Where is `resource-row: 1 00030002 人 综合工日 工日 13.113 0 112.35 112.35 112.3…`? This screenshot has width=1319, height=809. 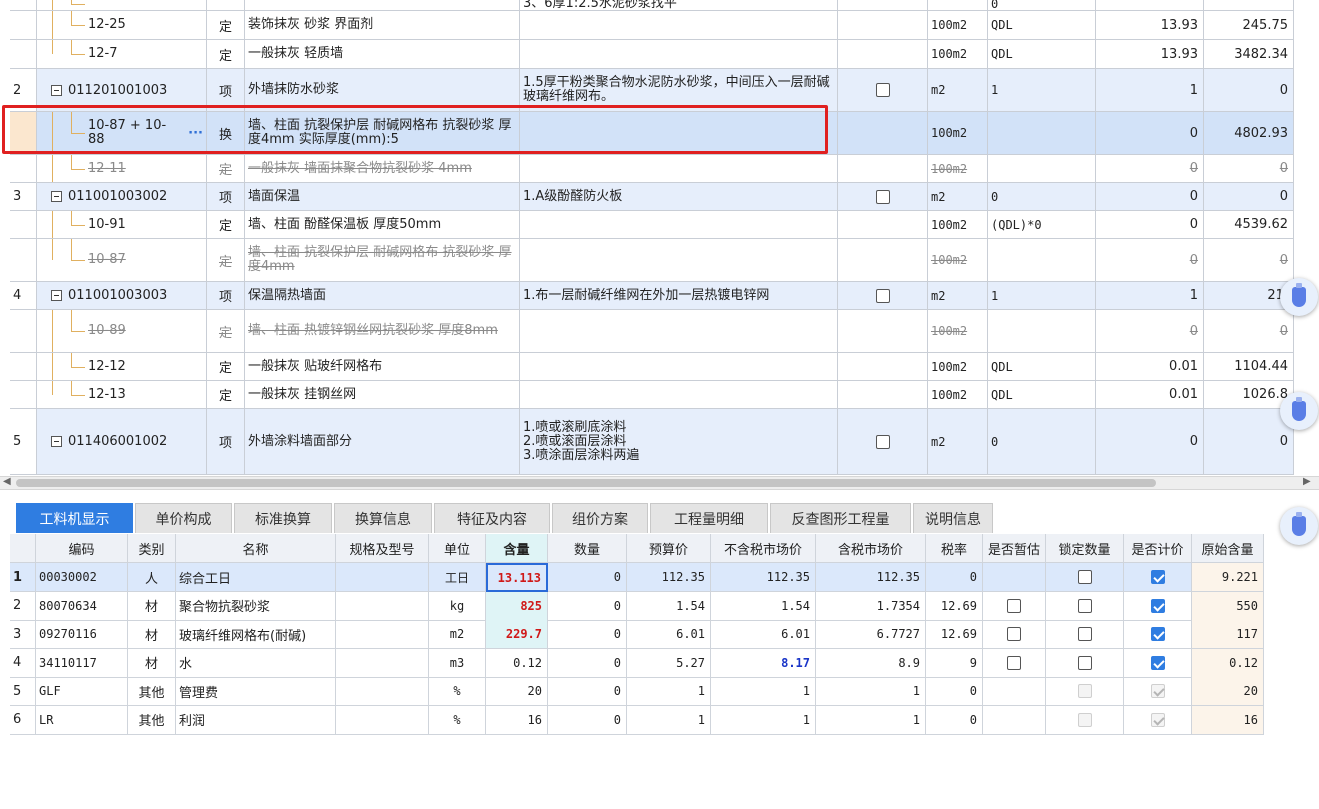
resource-row: 1 00030002 人 综合工日 工日 13.113 0 112.35 112.35 112.3… is located at coordinates (637, 577).